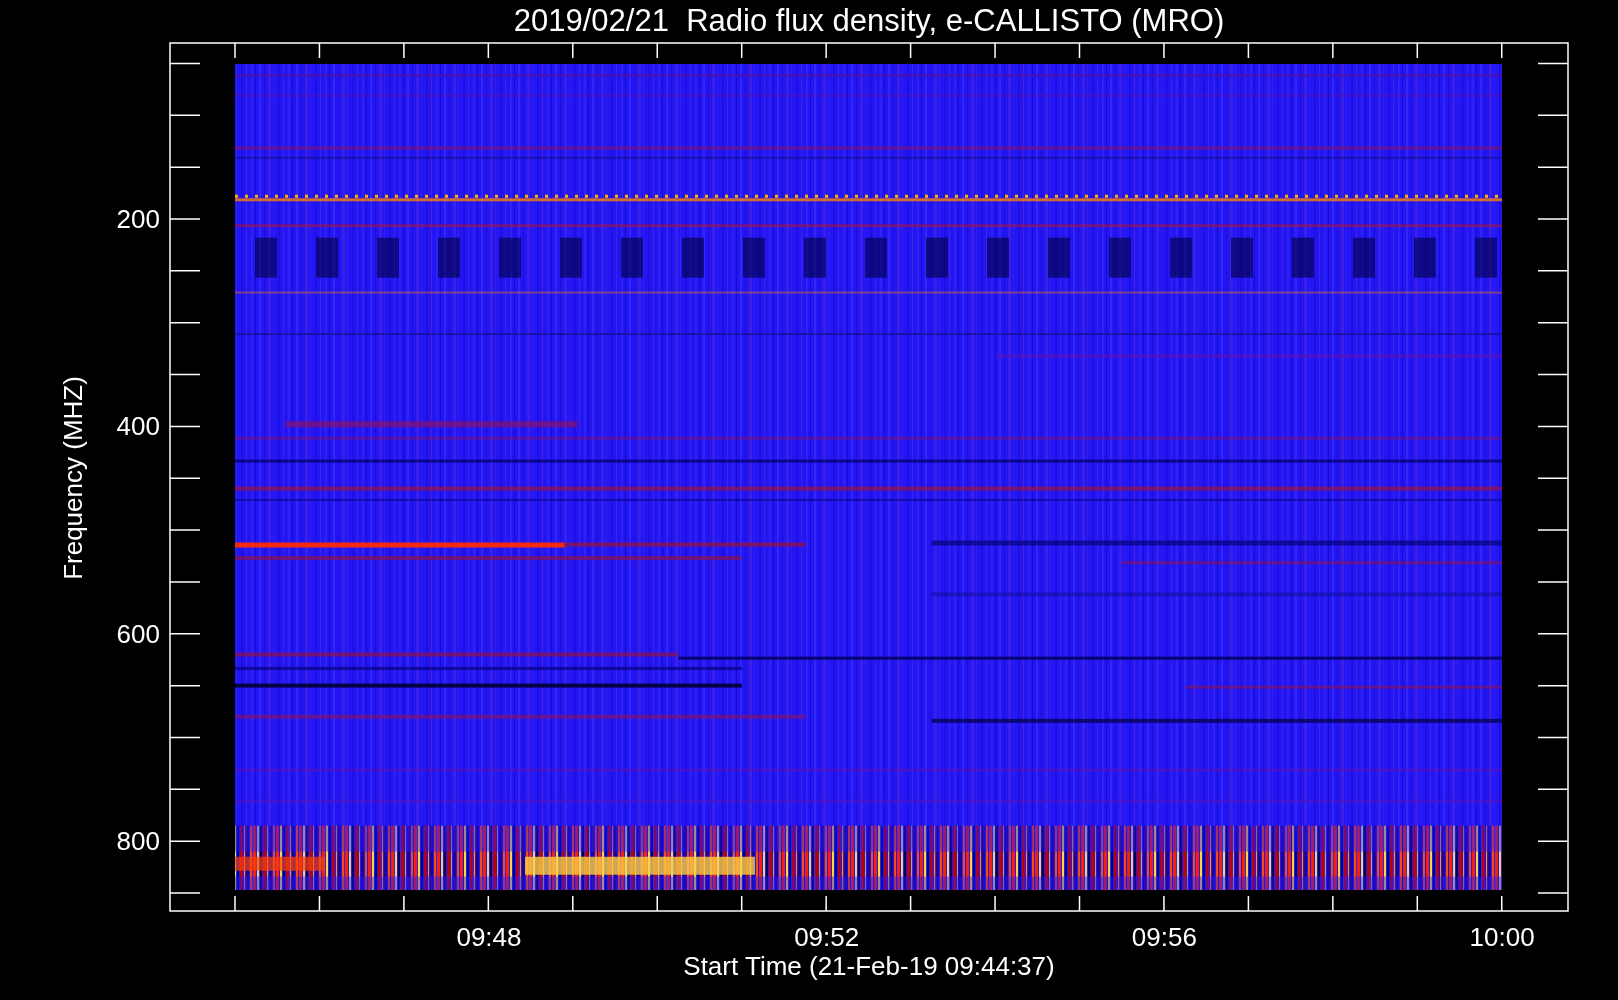 This screenshot has height=1000, width=1618. What do you see at coordinates (73, 478) in the screenshot?
I see `y-axis-title: Frequency (MHZ)` at bounding box center [73, 478].